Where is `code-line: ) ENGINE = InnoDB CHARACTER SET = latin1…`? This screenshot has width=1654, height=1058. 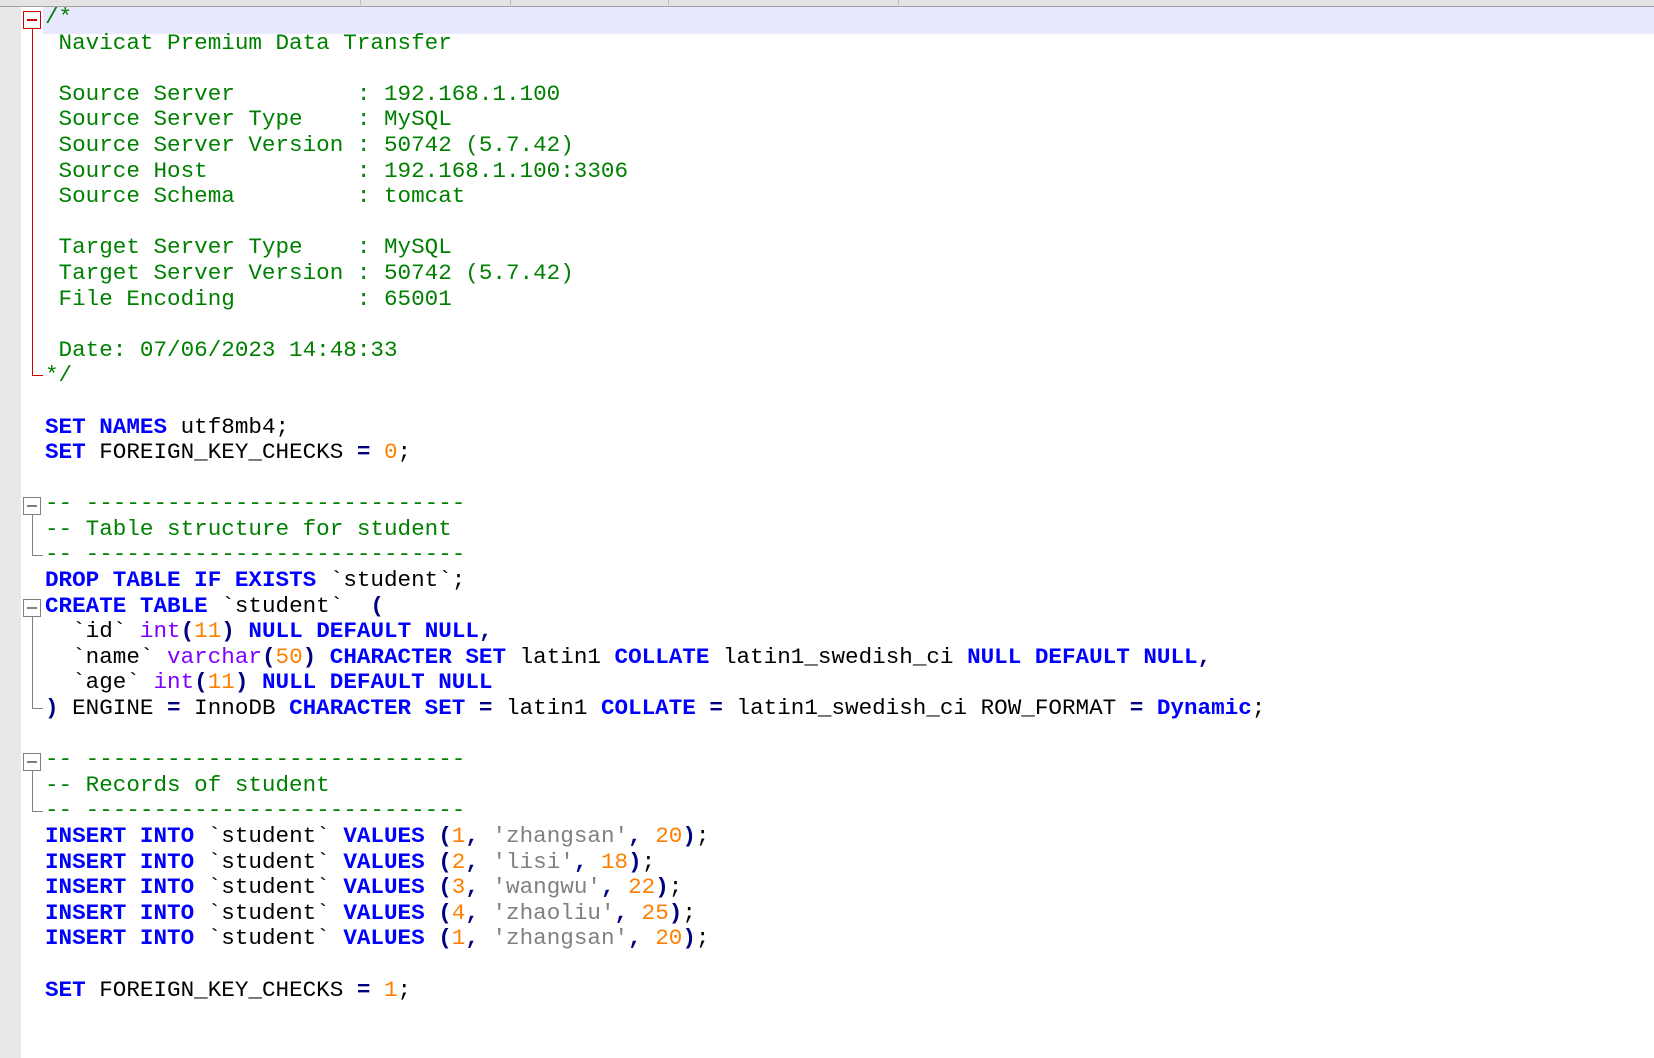
code-line: ) ENGINE = InnoDB CHARACTER SET = latin1… is located at coordinates (655, 708).